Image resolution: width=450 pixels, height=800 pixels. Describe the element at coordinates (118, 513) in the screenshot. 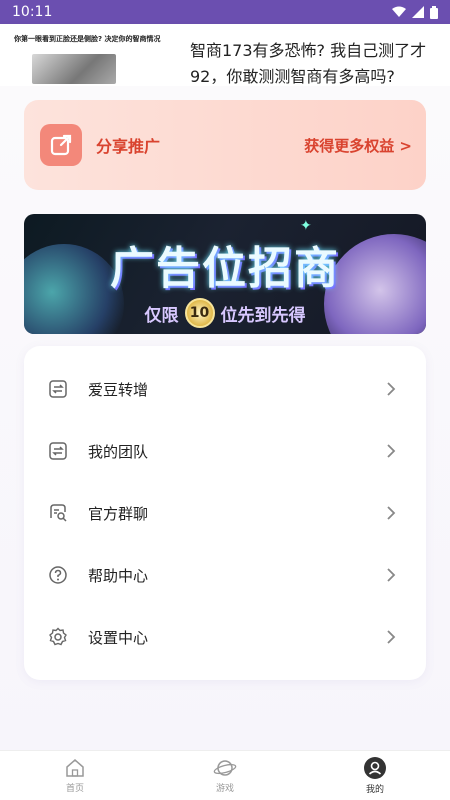

I see `menu-item-label: 官方群聊` at that location.